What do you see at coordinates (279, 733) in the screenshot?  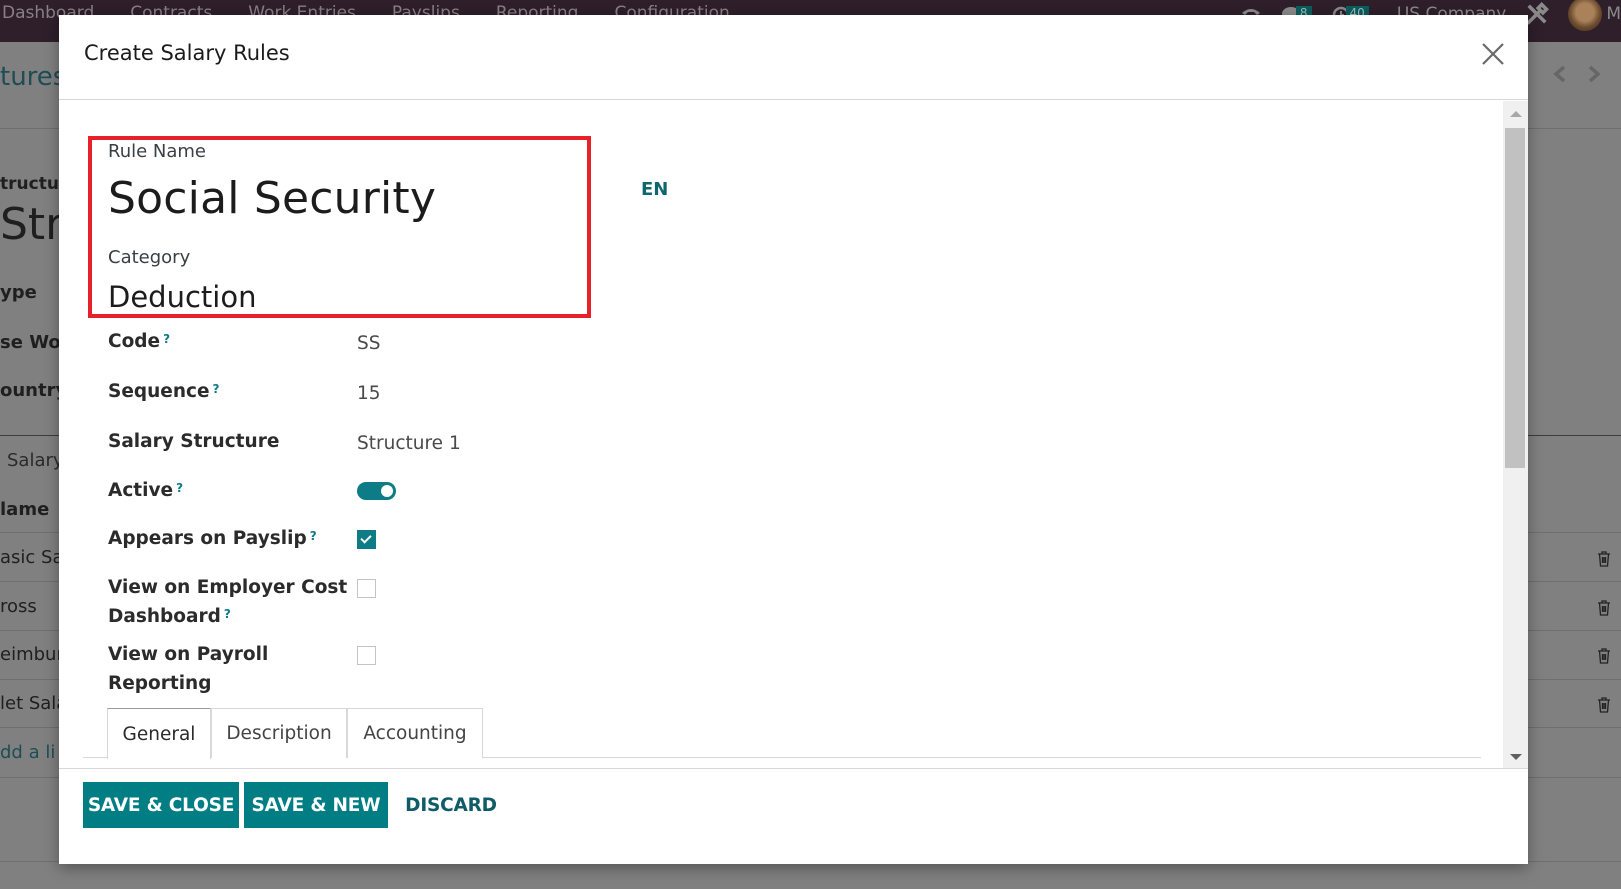 I see `tab-description: Description` at bounding box center [279, 733].